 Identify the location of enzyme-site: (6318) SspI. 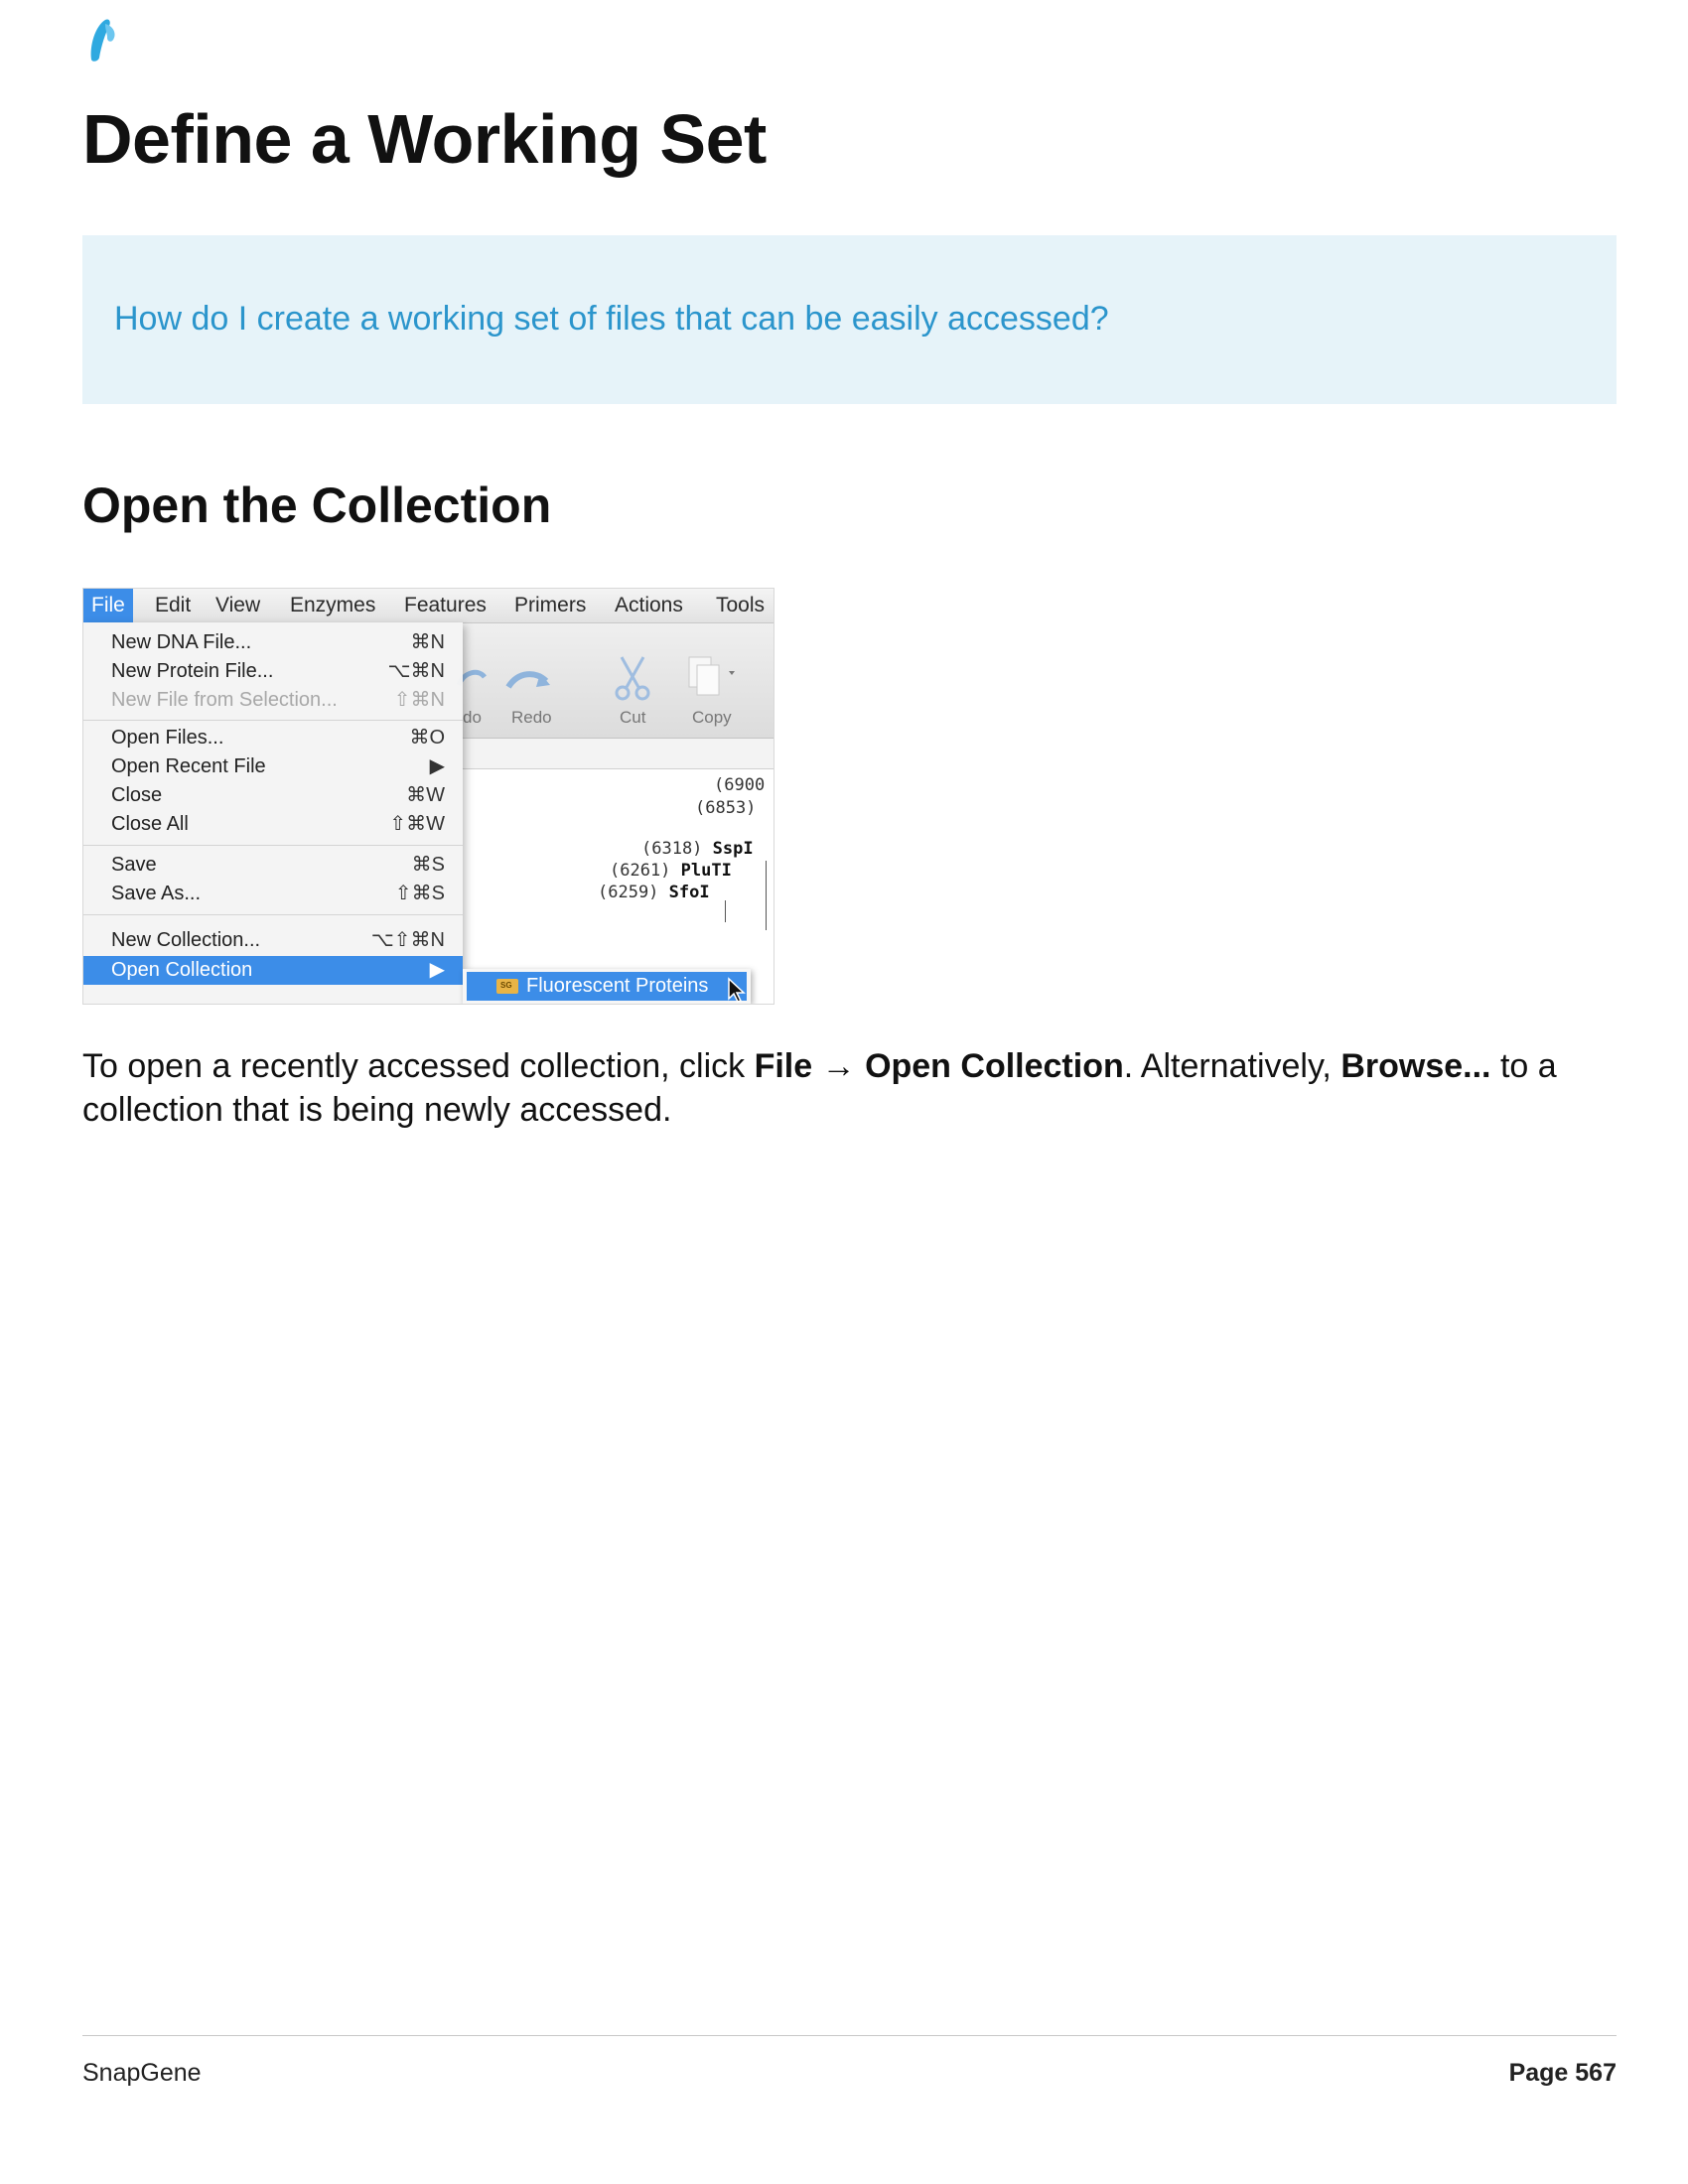
(697, 849).